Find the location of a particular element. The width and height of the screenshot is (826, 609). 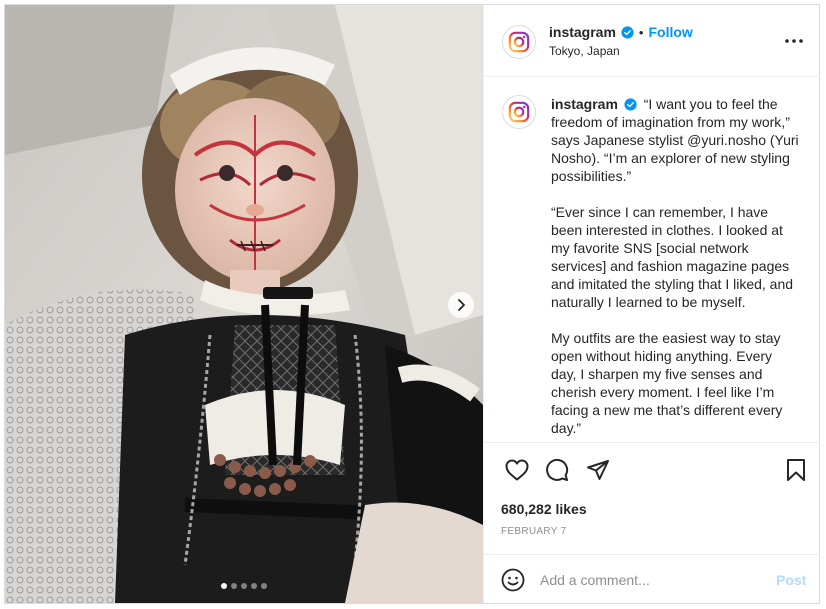

comment-button is located at coordinates (557, 470).